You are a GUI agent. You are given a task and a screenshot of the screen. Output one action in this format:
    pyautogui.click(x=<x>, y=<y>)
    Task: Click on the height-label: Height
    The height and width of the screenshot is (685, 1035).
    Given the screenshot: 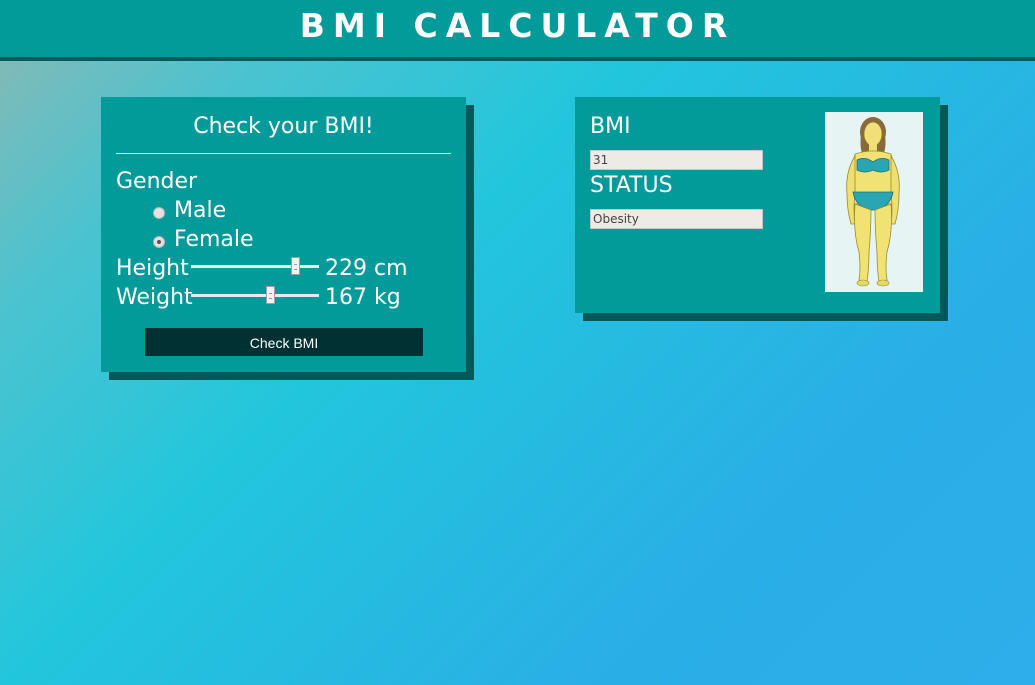 What is the action you would take?
    pyautogui.click(x=152, y=268)
    